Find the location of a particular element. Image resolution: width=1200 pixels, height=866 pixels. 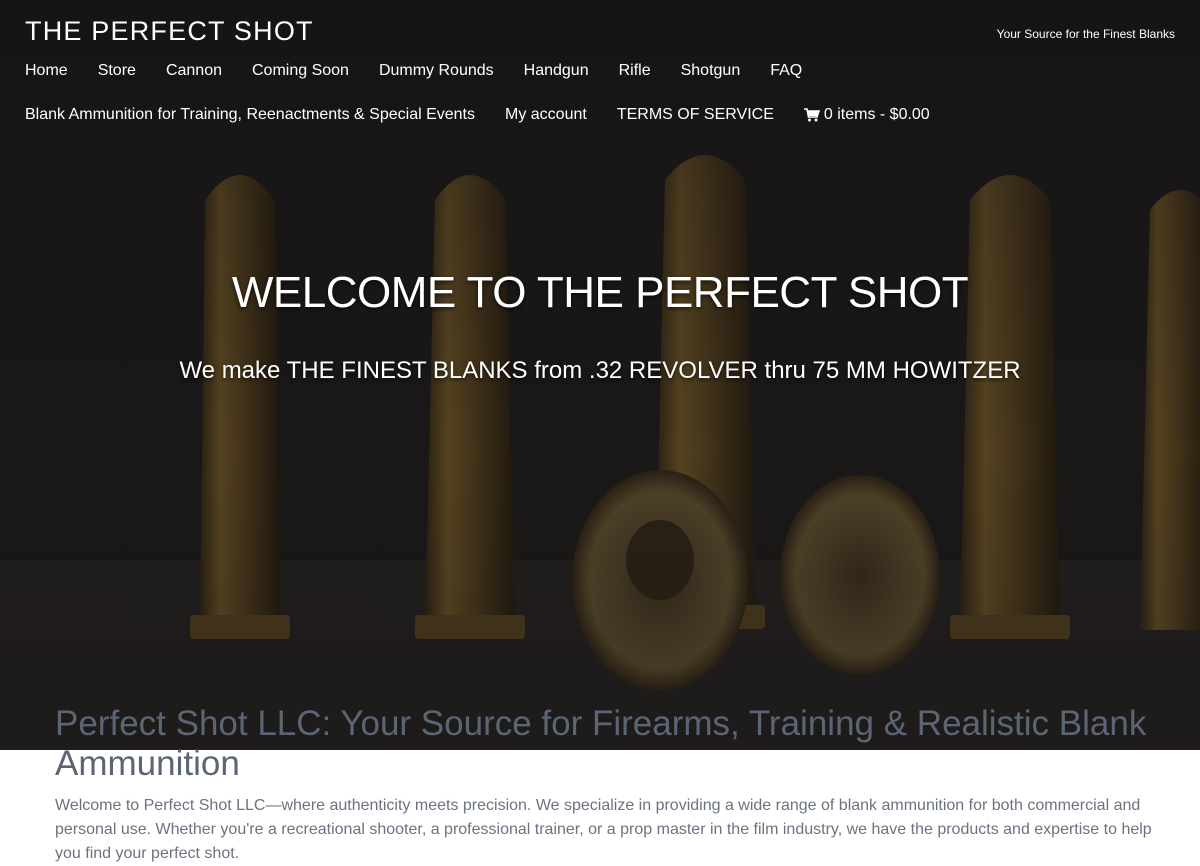

cart-link: 0 items - $0.00 is located at coordinates (866, 115).